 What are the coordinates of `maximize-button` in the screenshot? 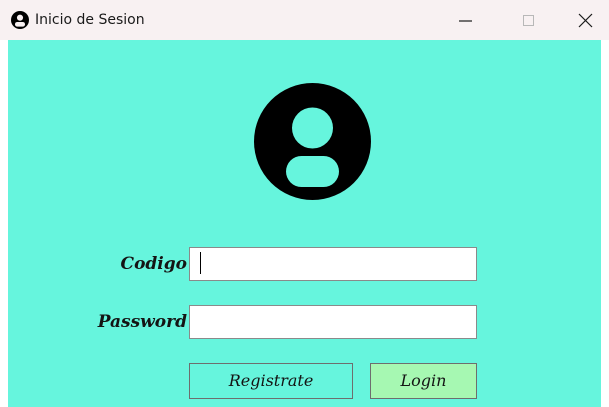 It's located at (531, 20).